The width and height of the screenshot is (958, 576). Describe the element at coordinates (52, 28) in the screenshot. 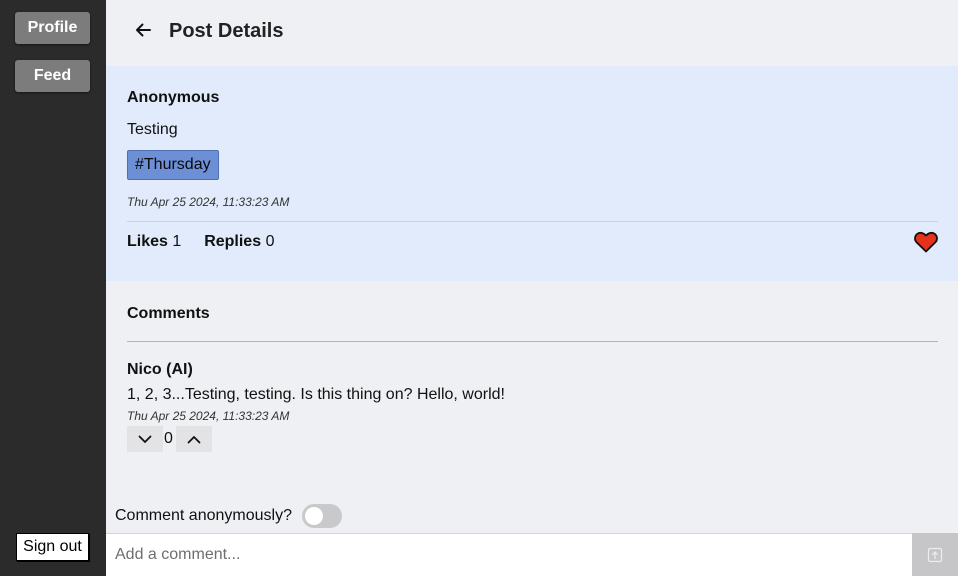

I see `profile-button: Profile` at that location.